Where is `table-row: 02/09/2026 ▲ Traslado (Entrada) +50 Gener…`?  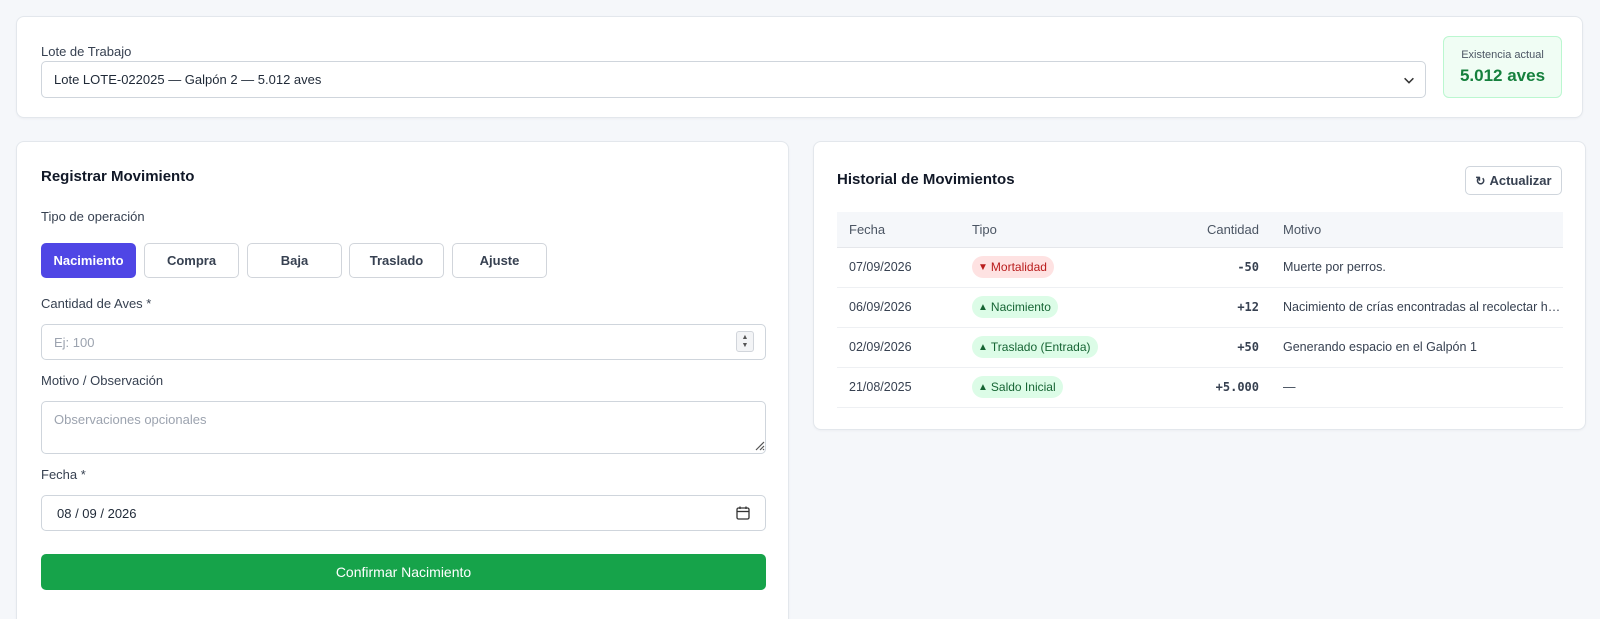
table-row: 02/09/2026 ▲ Traslado (Entrada) +50 Gener… is located at coordinates (1200, 347).